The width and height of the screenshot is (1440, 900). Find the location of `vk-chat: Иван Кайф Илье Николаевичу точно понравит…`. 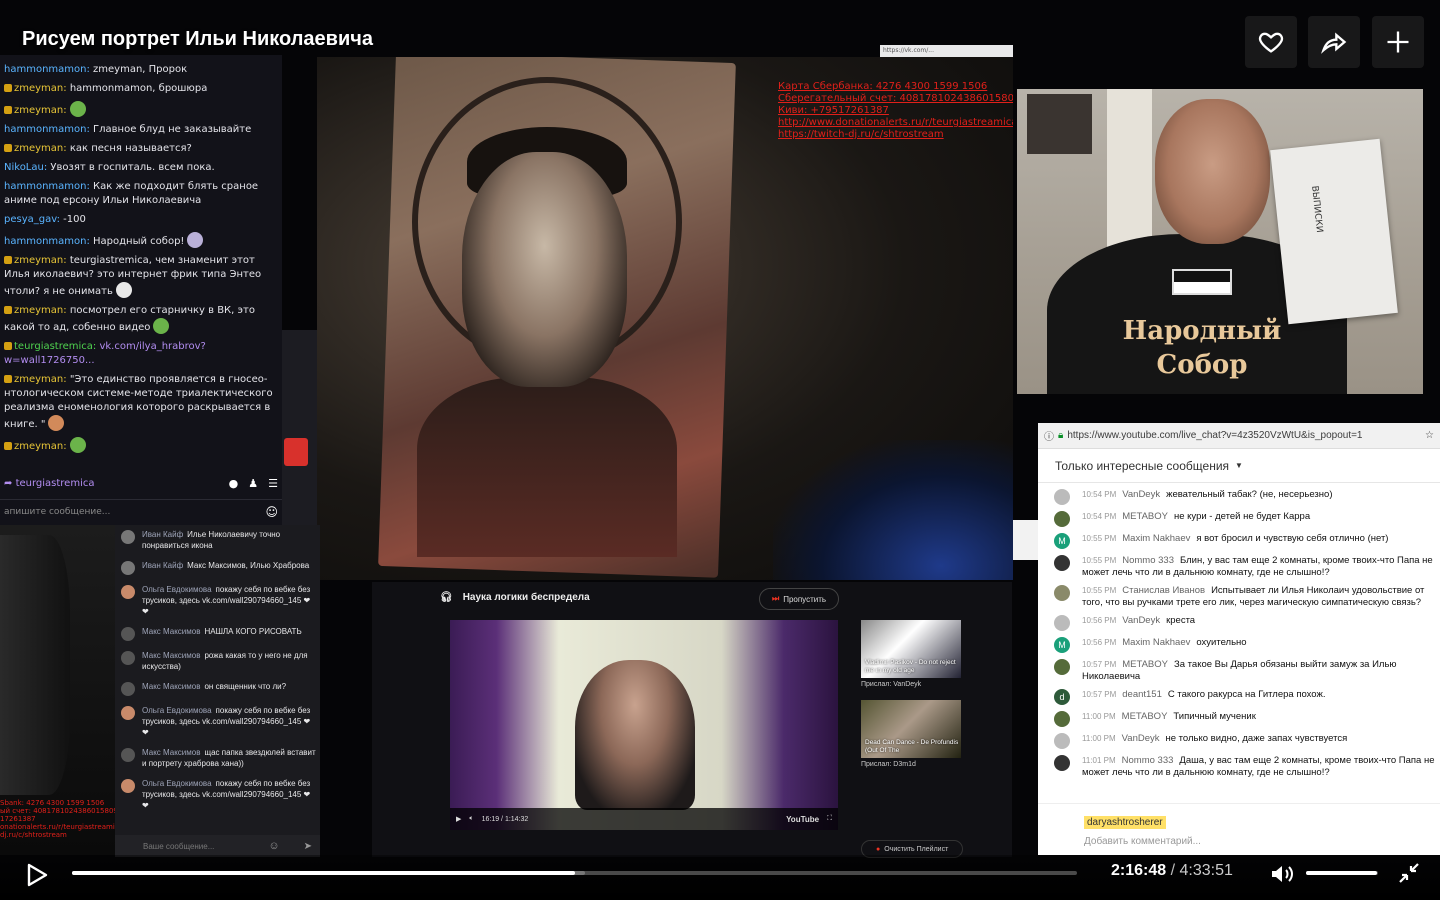

vk-chat: Иван Кайф Илье Николаевичу точно понравит… is located at coordinates (217, 691).